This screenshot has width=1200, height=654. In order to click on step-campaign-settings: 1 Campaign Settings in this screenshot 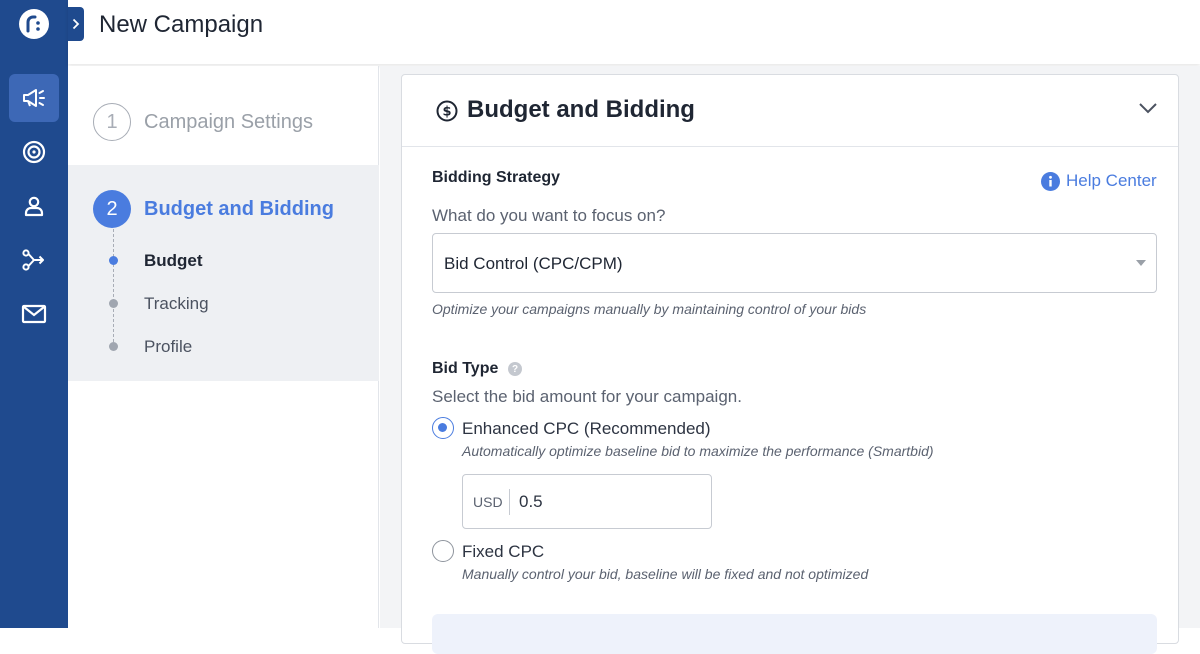, I will do `click(223, 115)`.